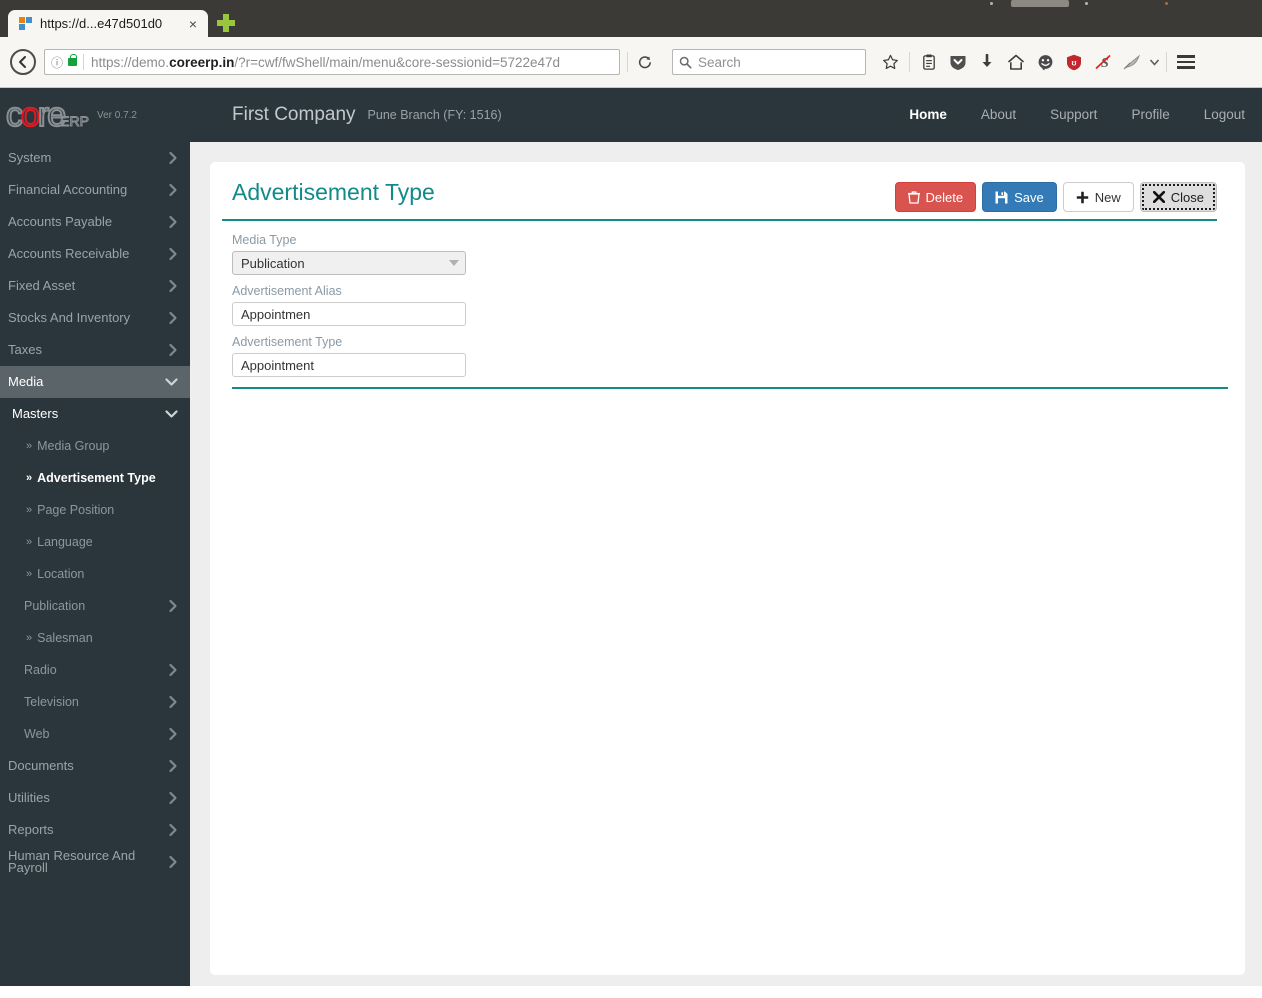 This screenshot has width=1262, height=998. What do you see at coordinates (333, 192) in the screenshot?
I see `page-title: Advertisement Type` at bounding box center [333, 192].